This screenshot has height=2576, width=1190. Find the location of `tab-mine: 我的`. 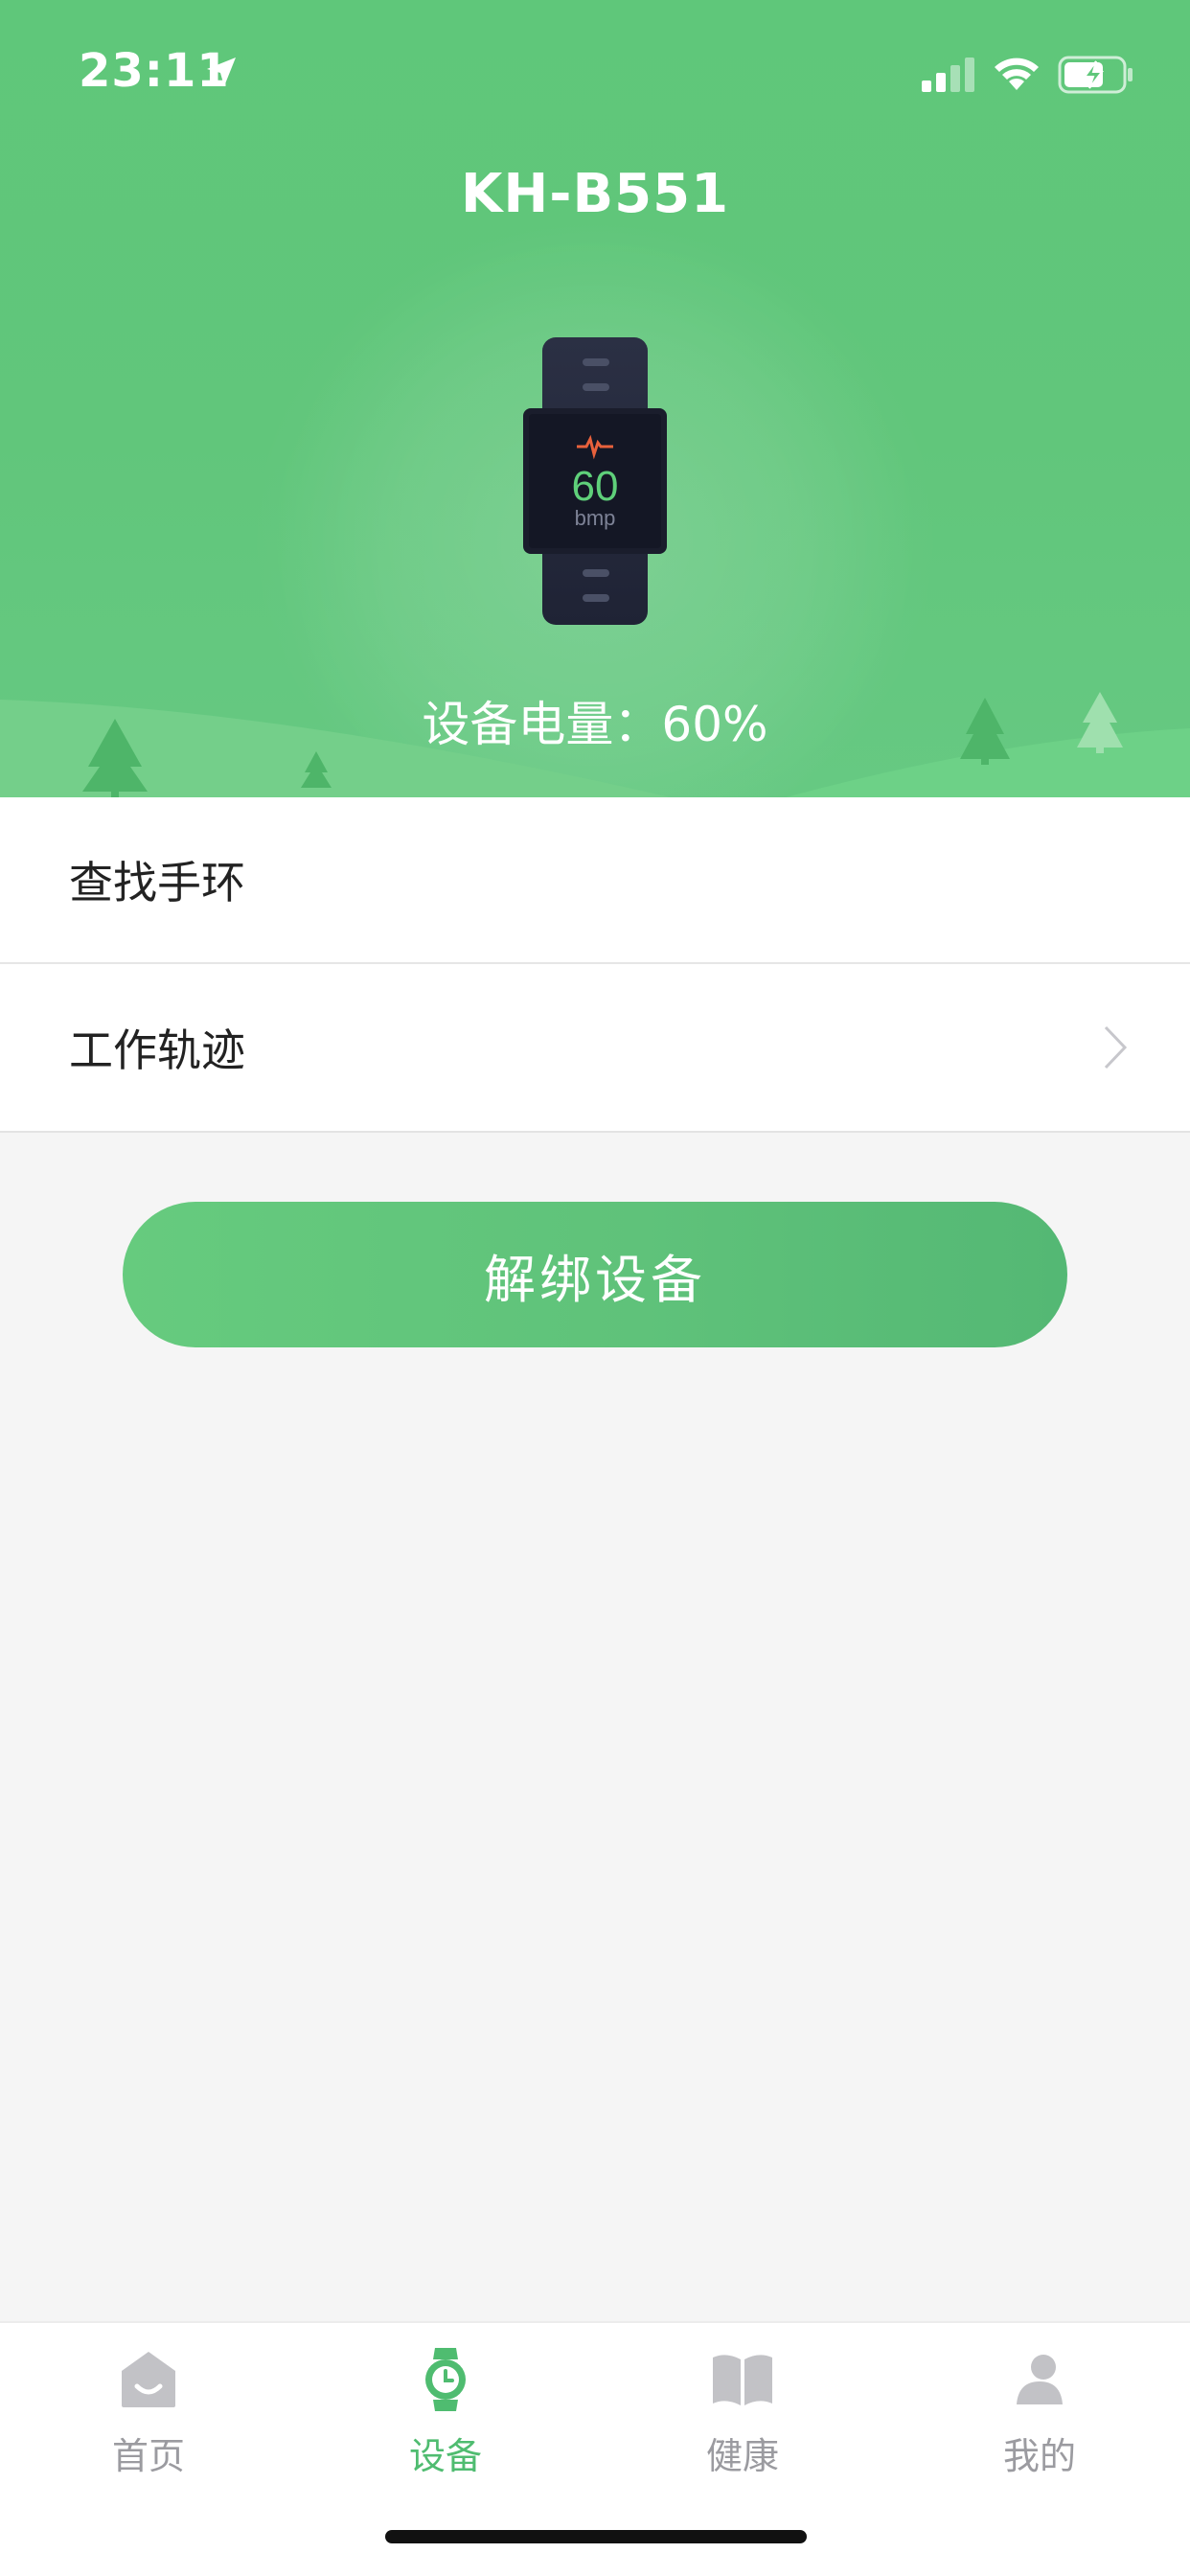

tab-mine: 我的 is located at coordinates (1039, 2419).